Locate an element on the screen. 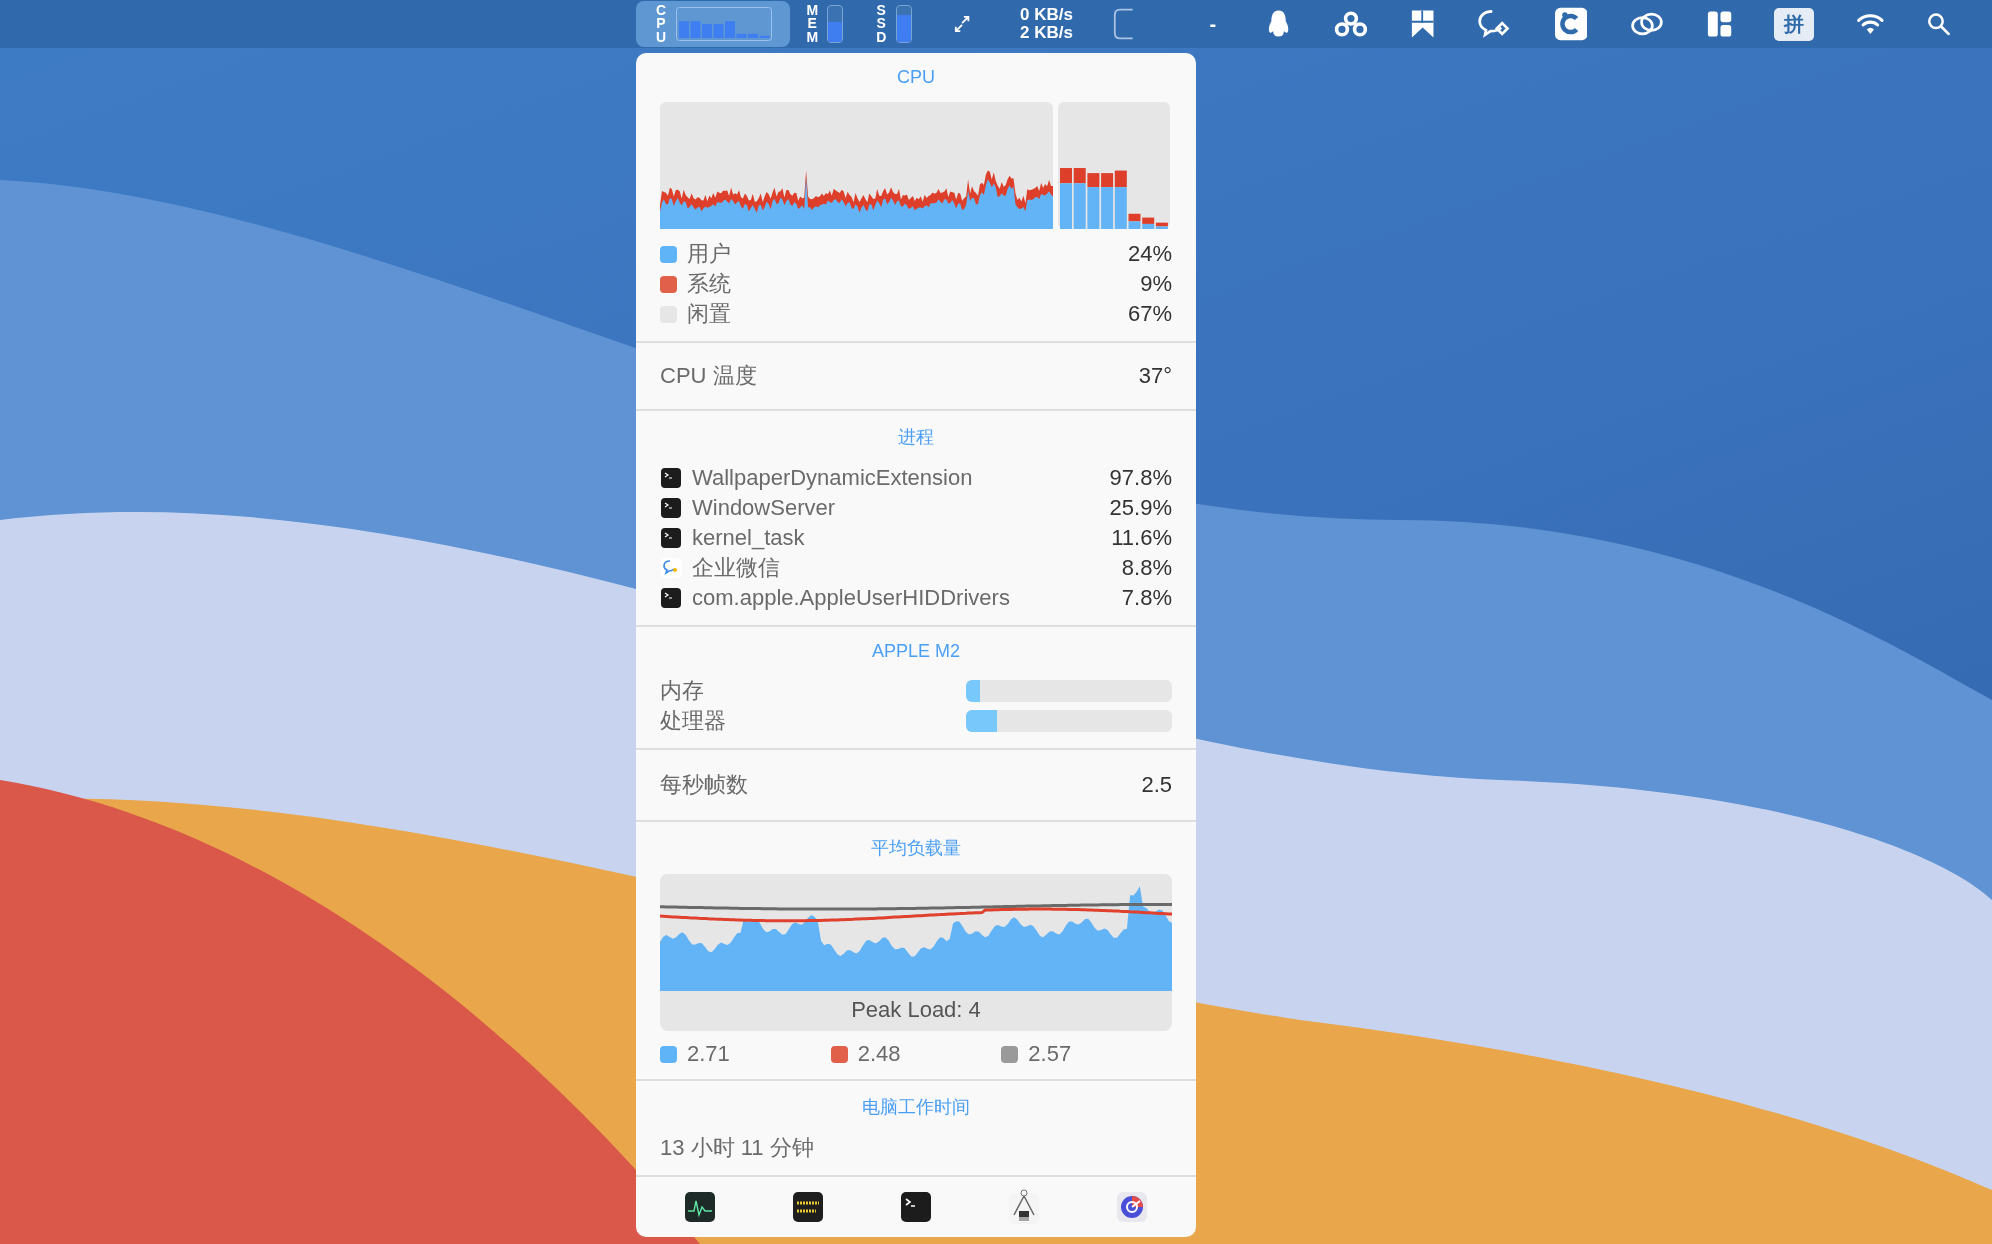 The image size is (1992, 1244). fps-label: 每秒帧数 is located at coordinates (704, 785).